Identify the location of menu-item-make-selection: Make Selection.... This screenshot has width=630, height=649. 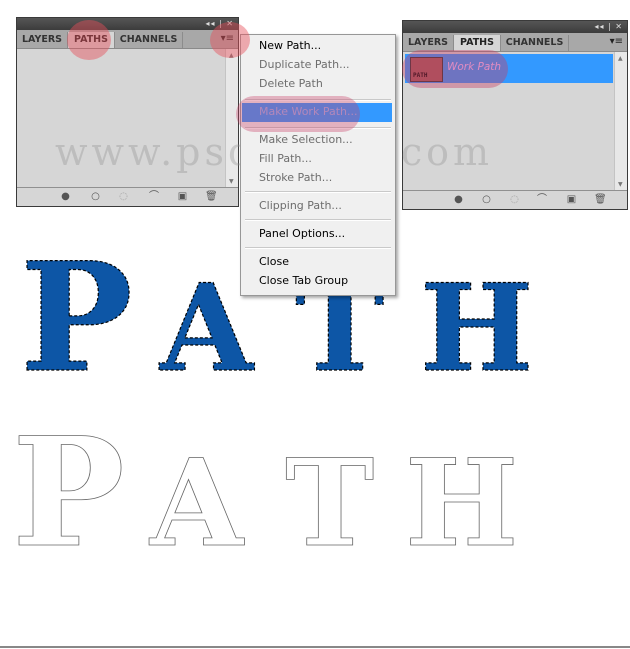
(306, 139).